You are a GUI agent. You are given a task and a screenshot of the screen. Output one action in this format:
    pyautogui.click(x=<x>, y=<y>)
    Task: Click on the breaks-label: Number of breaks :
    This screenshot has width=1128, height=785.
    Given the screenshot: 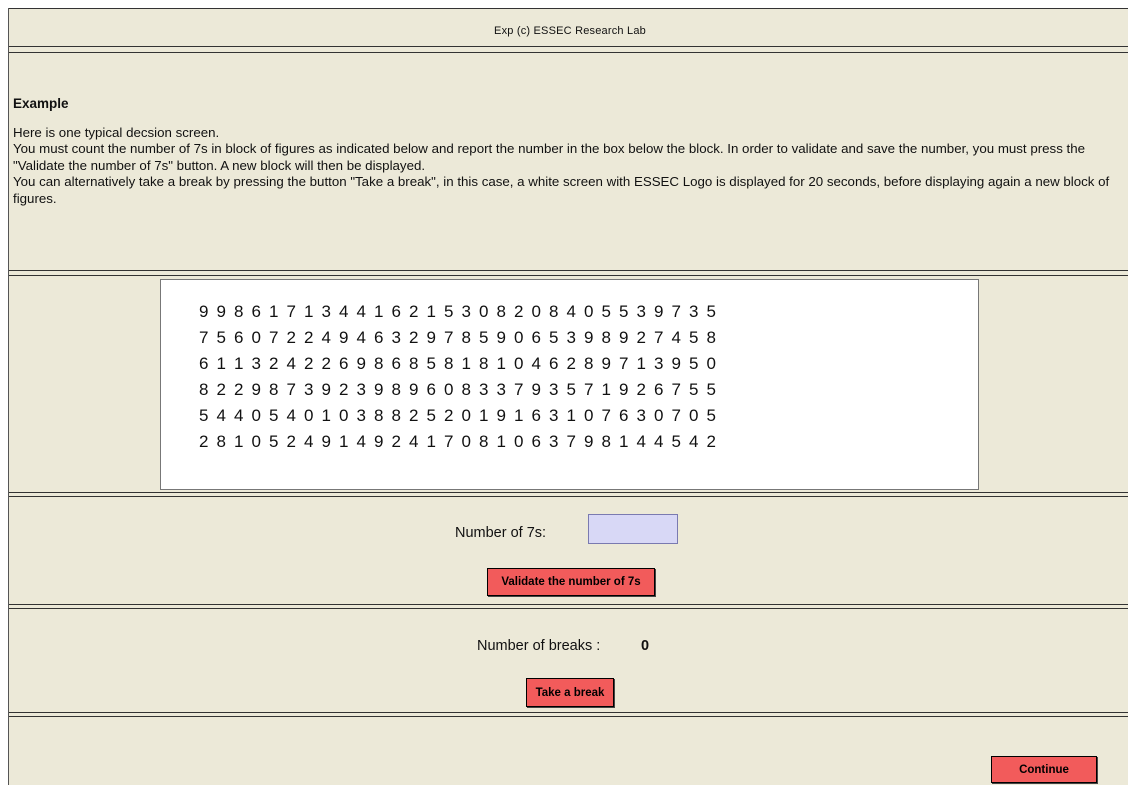 What is the action you would take?
    pyautogui.click(x=539, y=646)
    